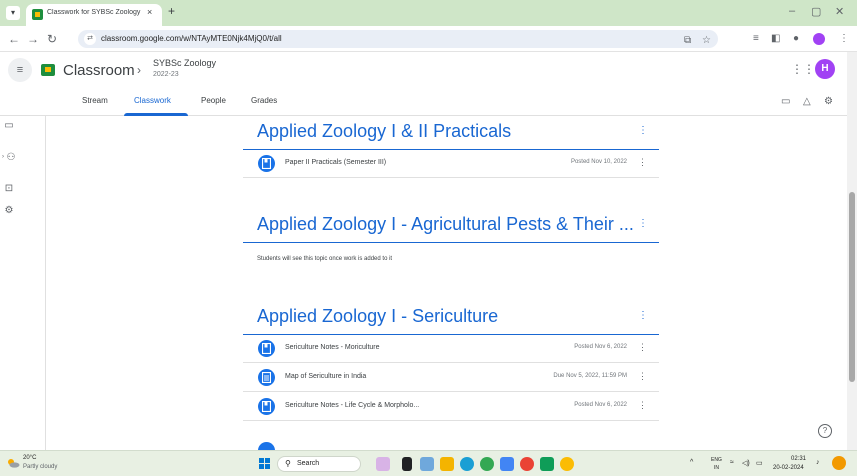 This screenshot has height=476, width=857. I want to click on language-region: IN, so click(716, 468).